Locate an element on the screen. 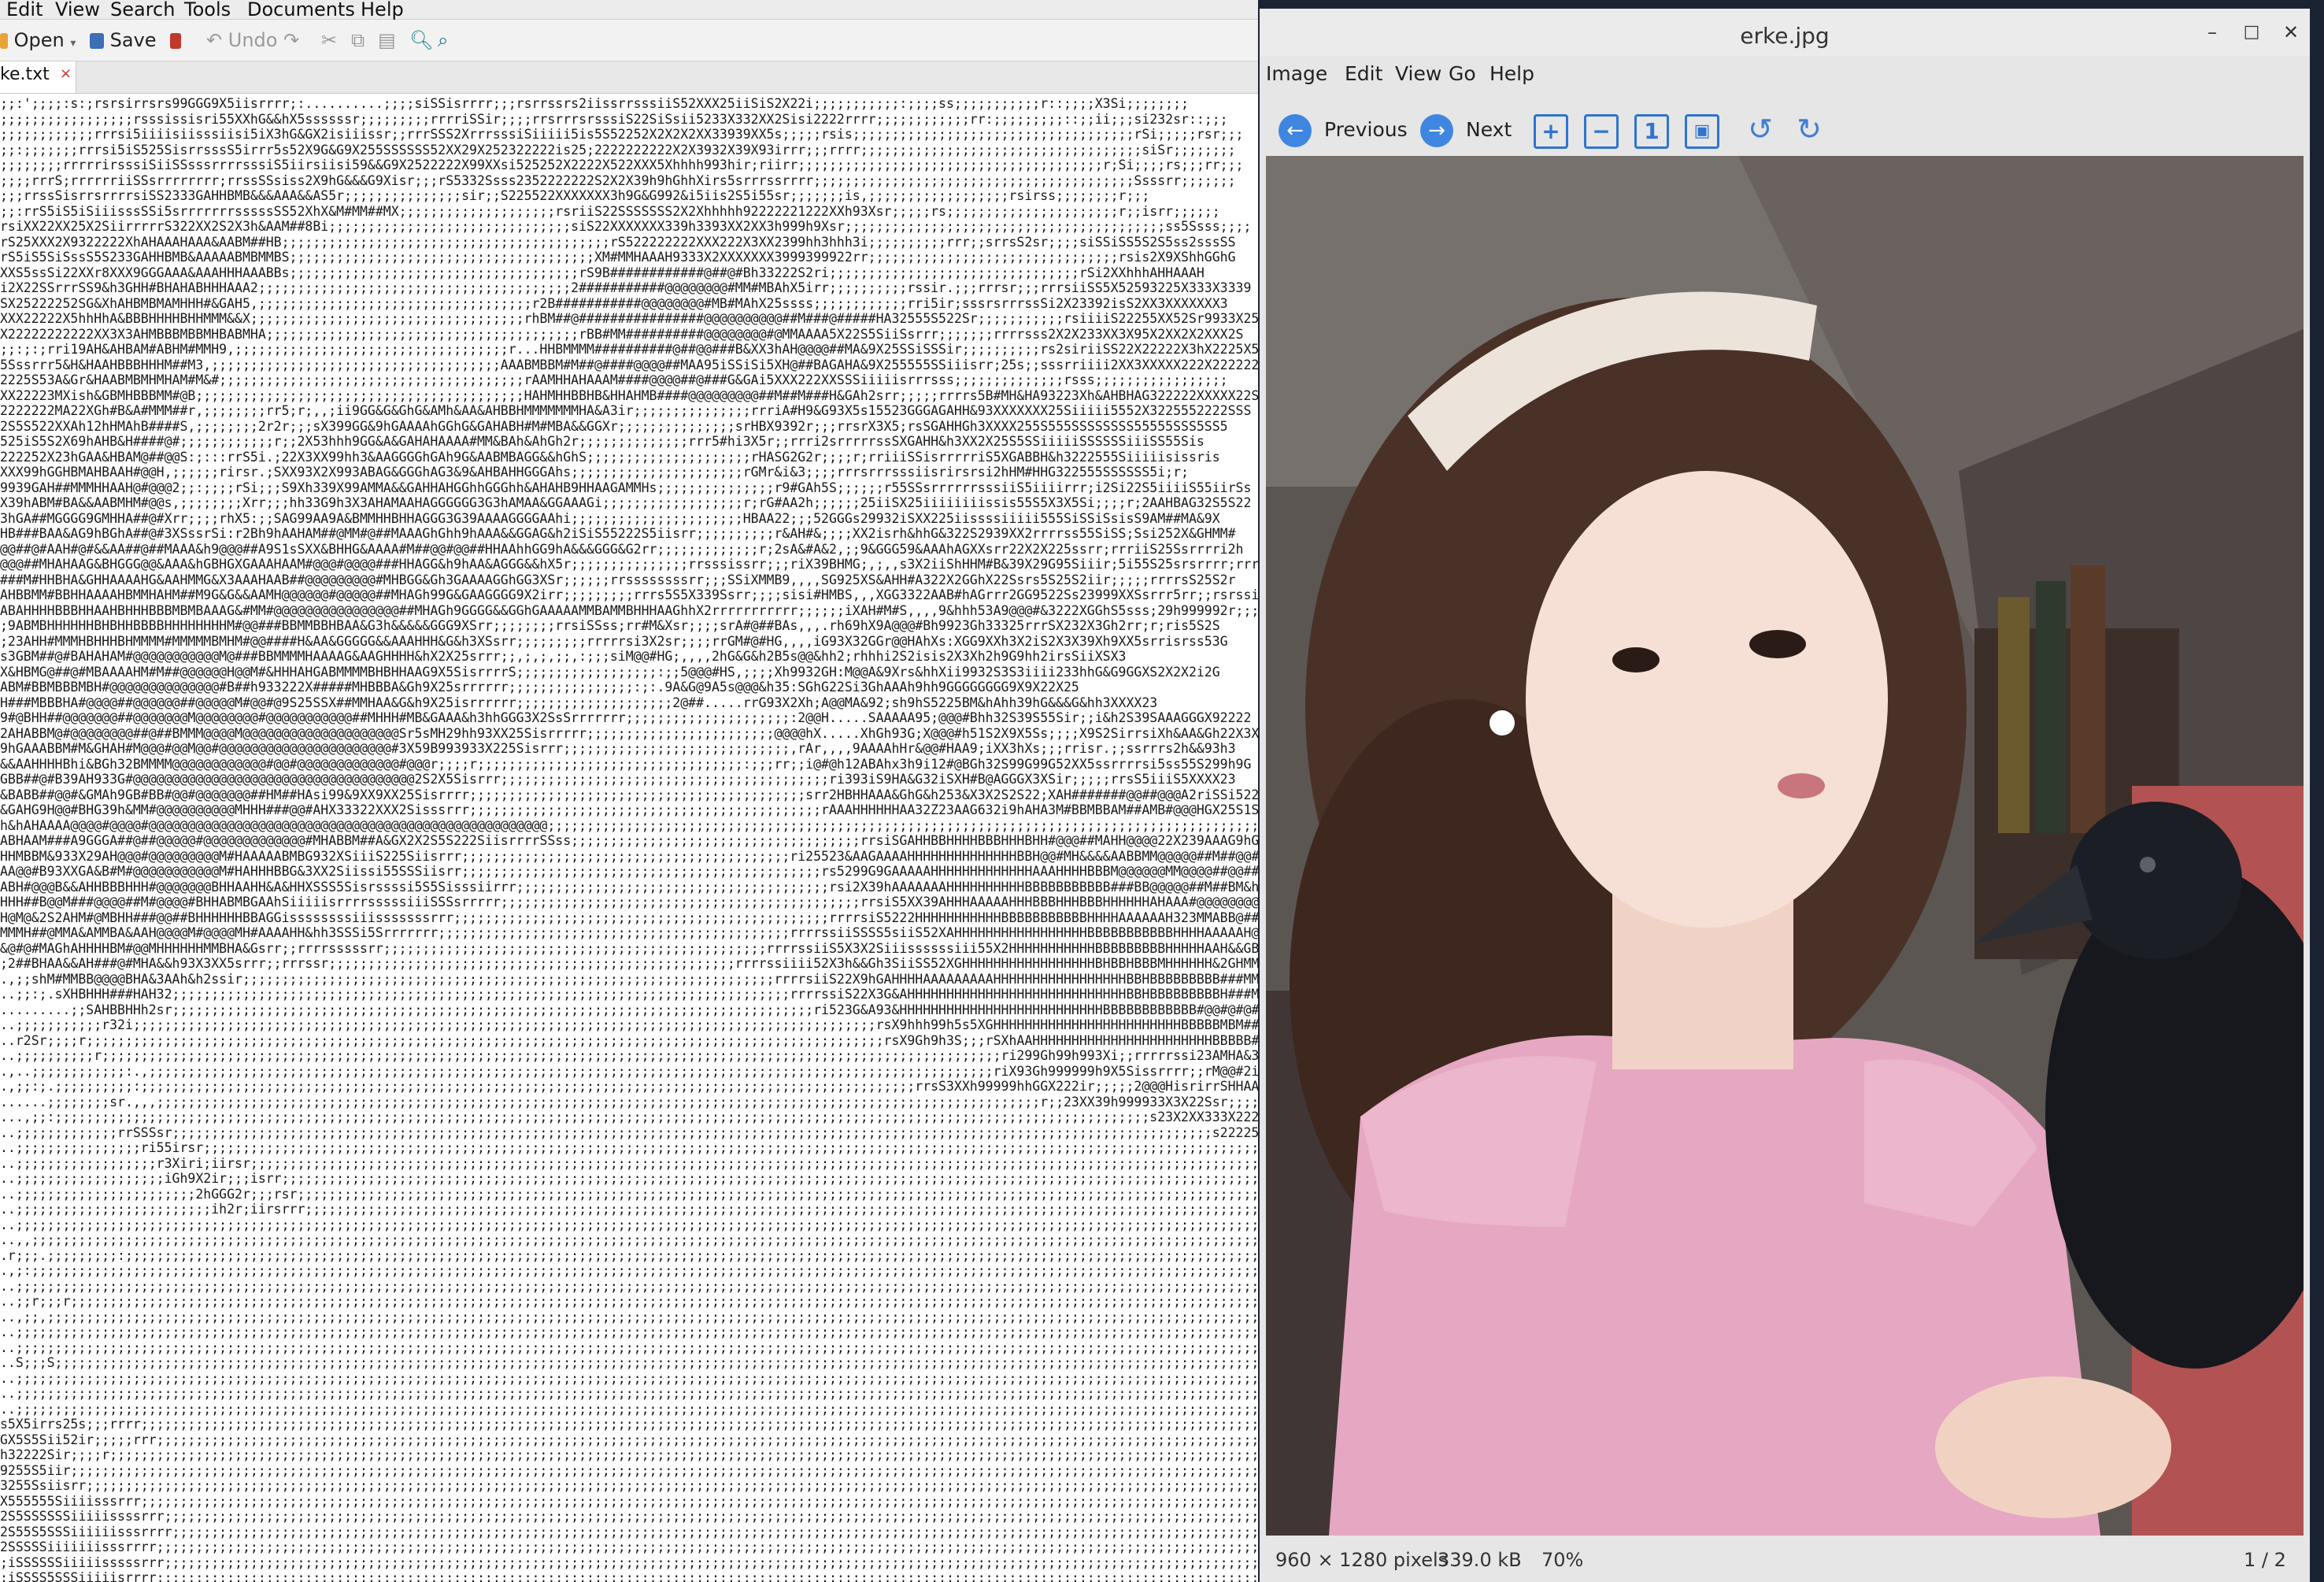  previous-button: ← is located at coordinates (1295, 130).